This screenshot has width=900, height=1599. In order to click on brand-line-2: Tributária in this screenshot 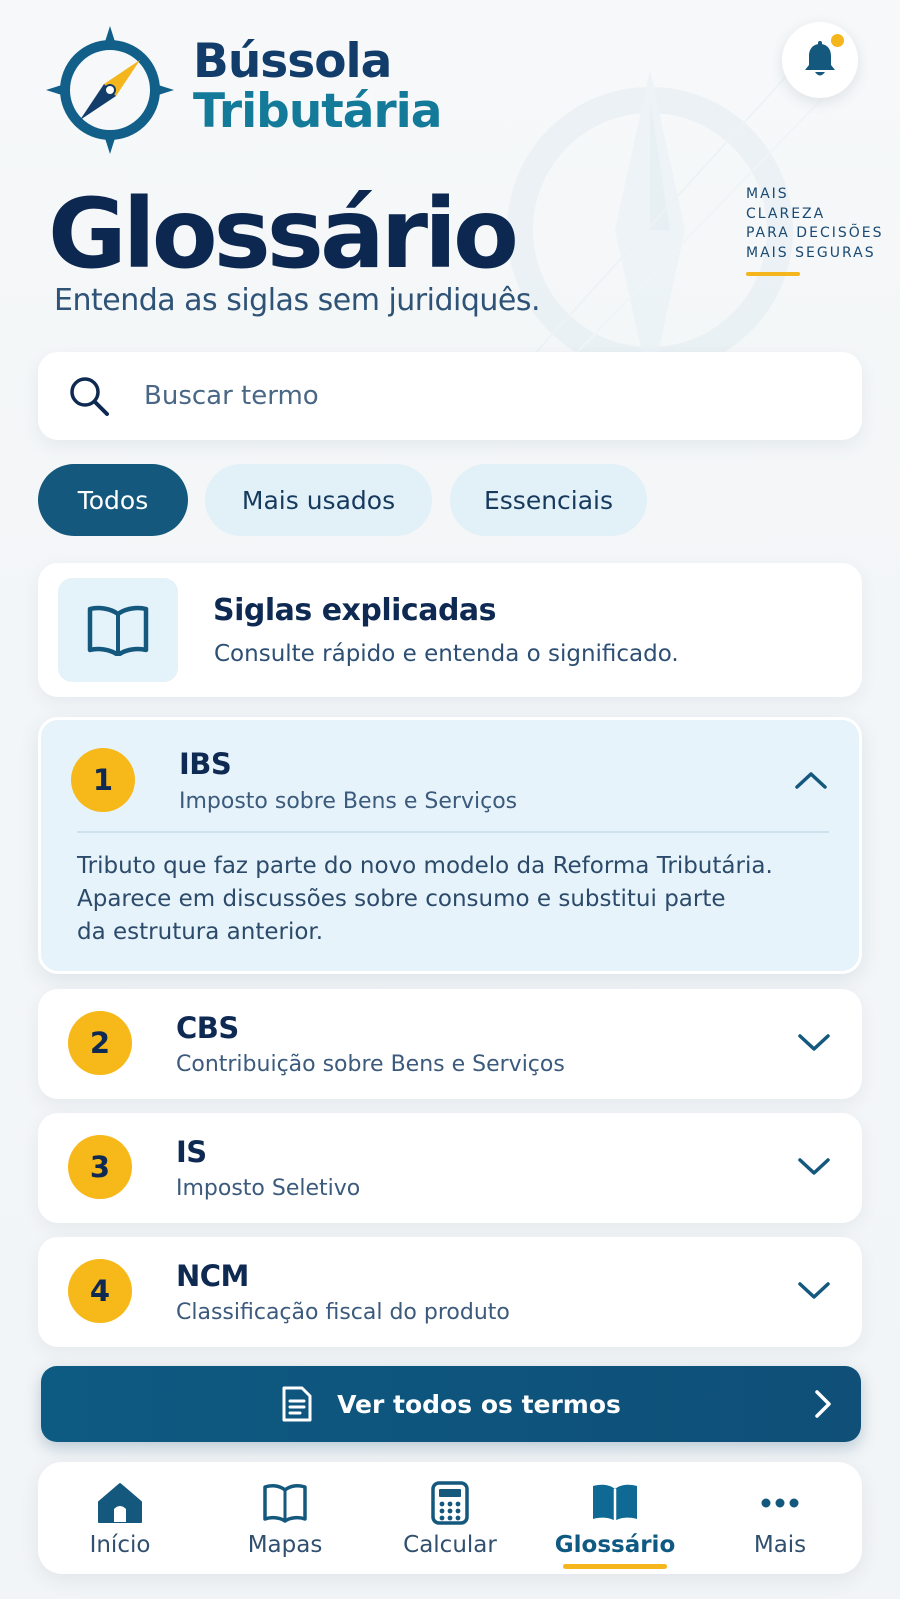, I will do `click(317, 111)`.